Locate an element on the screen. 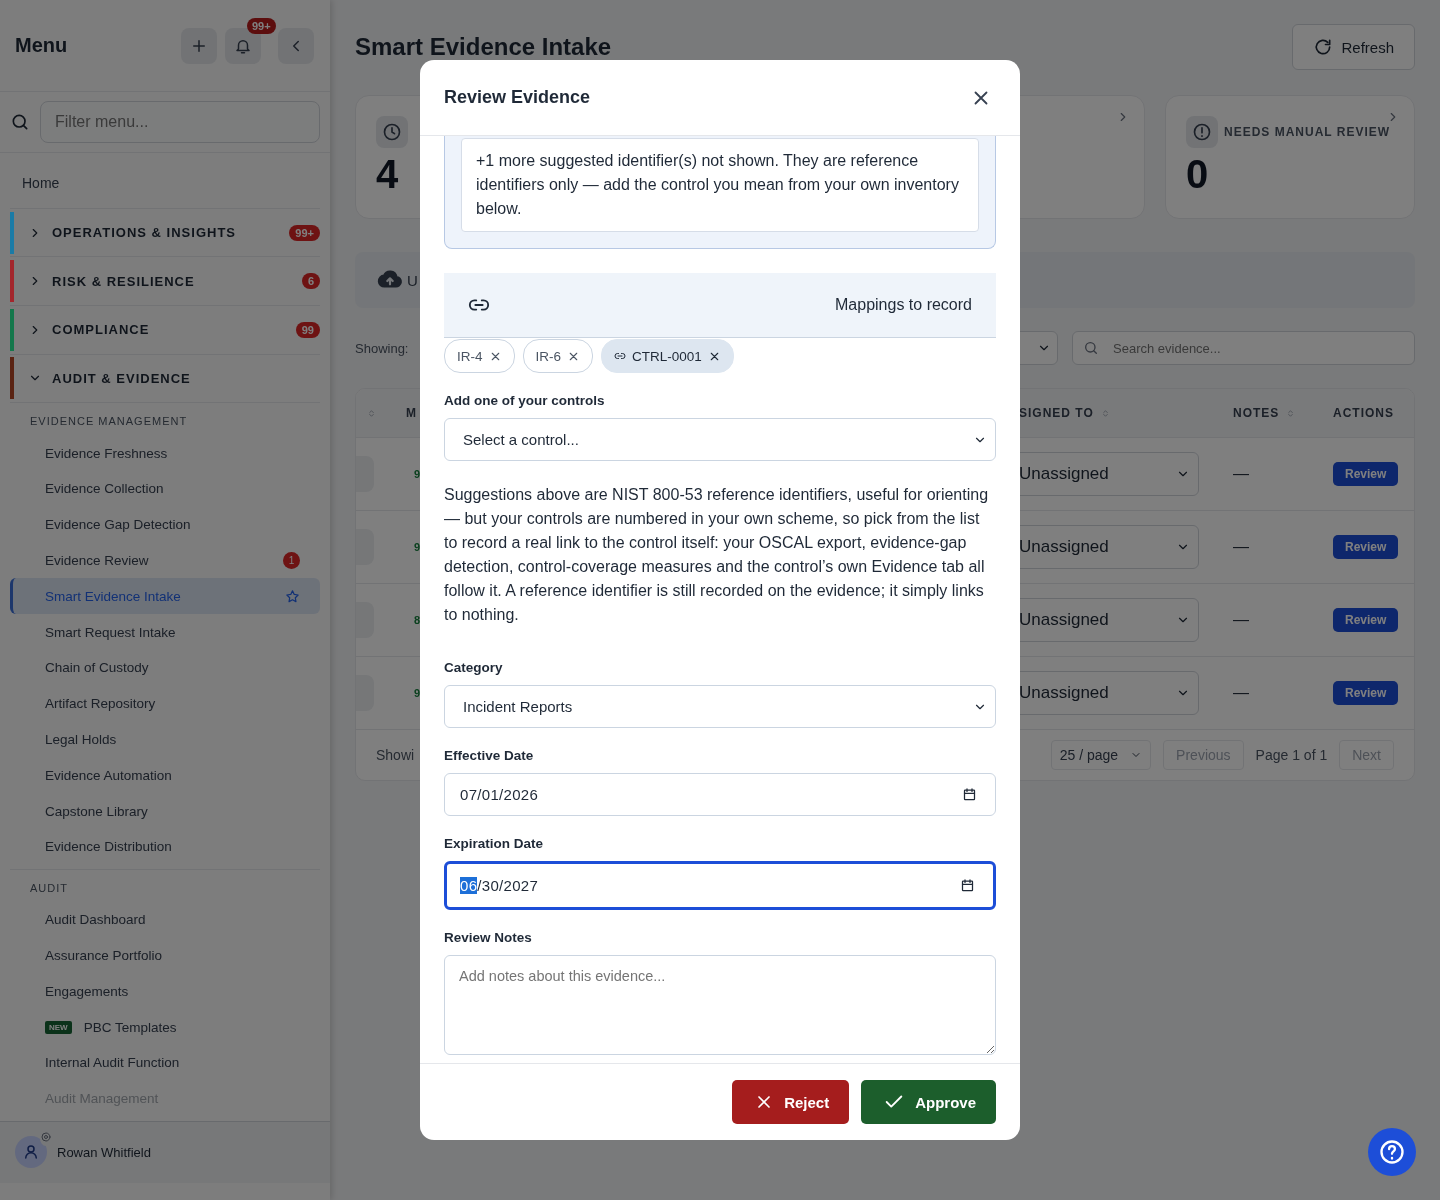  sidebar-item: Evidence Automation is located at coordinates (165, 775).